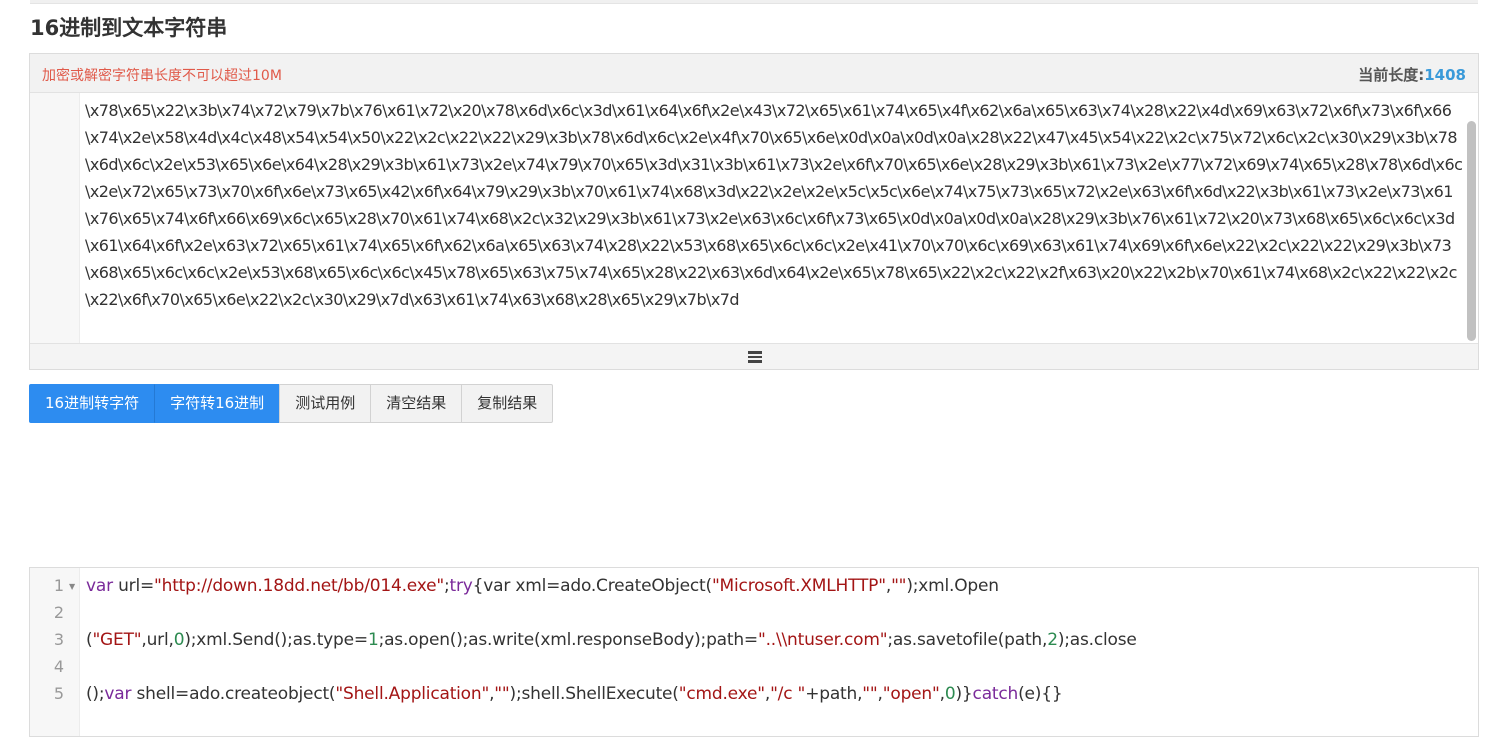  Describe the element at coordinates (478, 586) in the screenshot. I see `code-token: {` at that location.